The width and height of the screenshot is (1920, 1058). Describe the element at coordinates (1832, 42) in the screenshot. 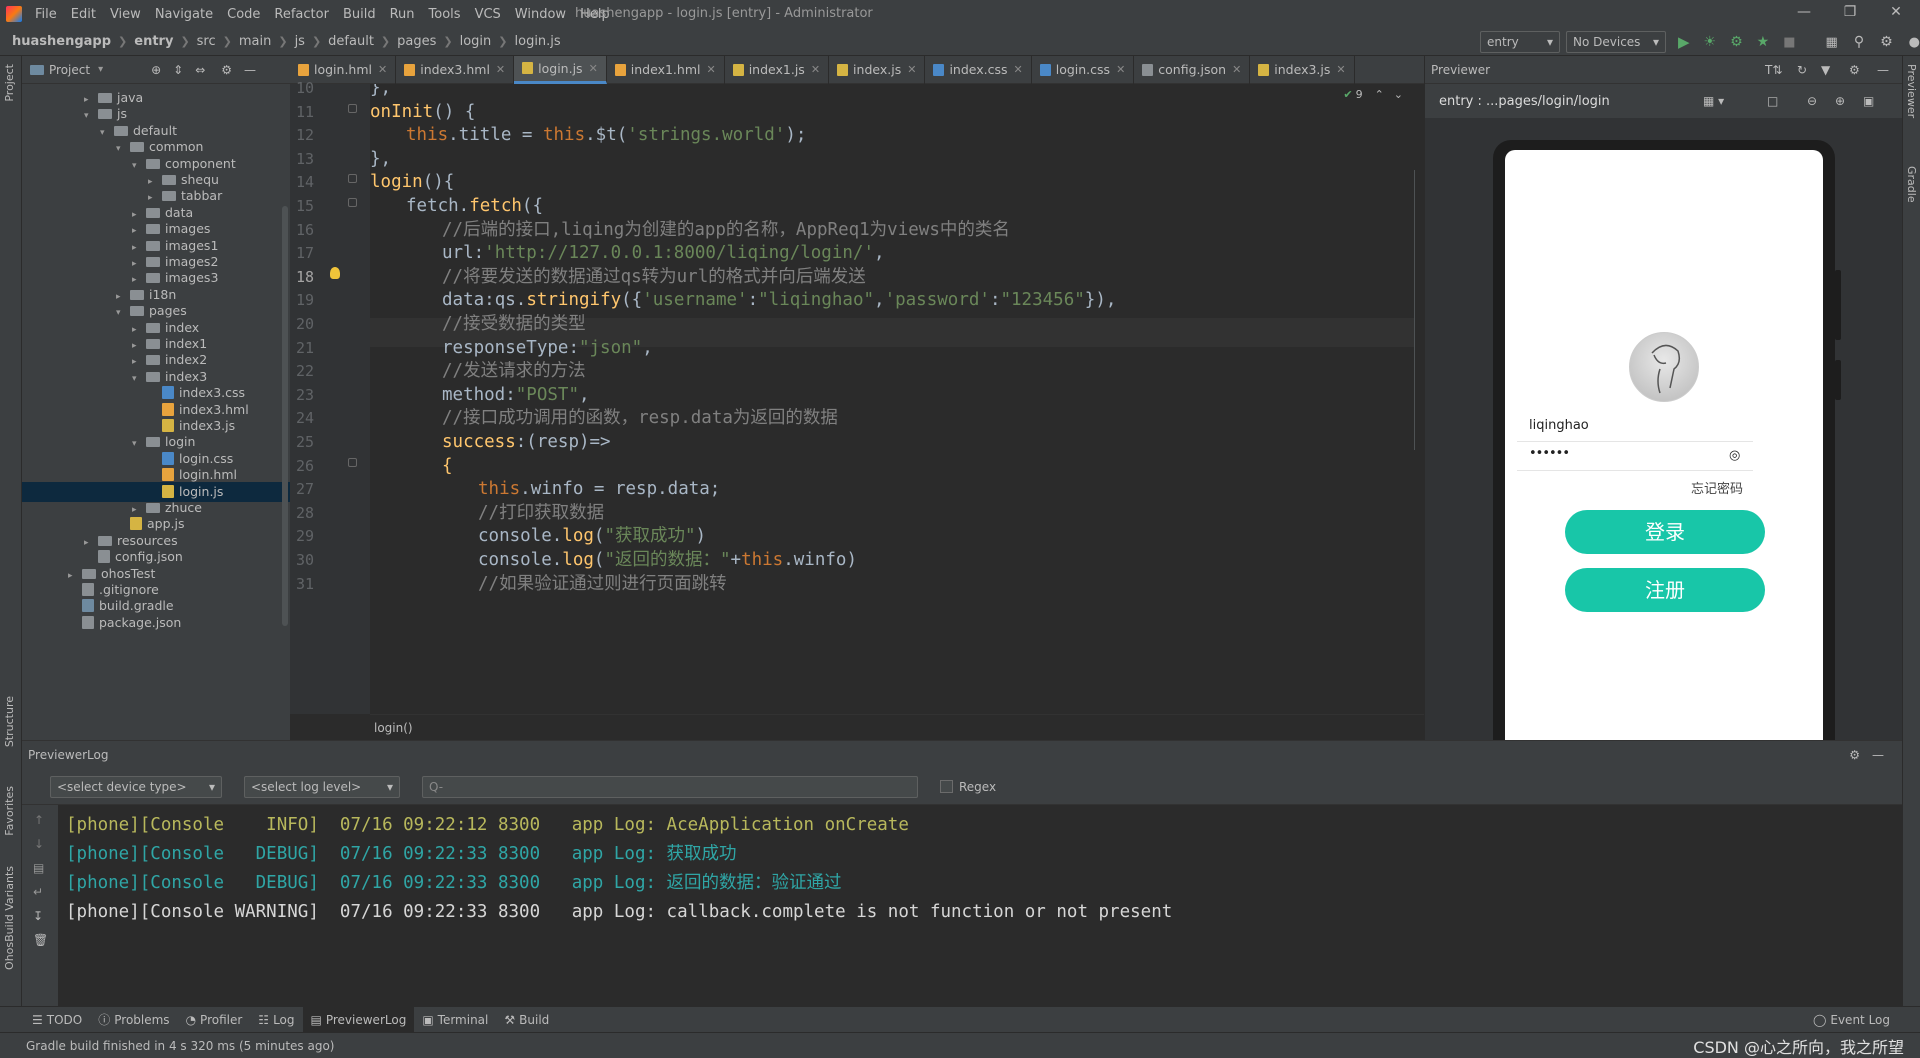

I see `sdk-manager-icon: ▦` at that location.